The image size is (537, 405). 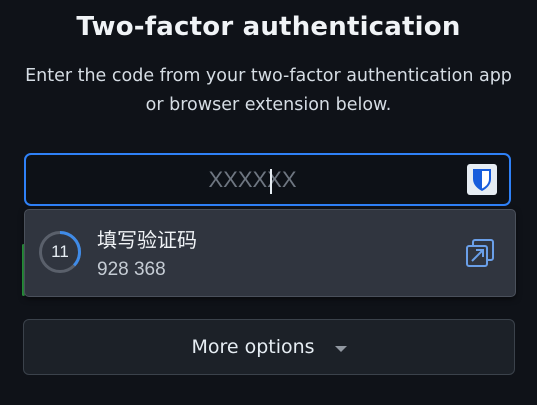 What do you see at coordinates (147, 240) in the screenshot?
I see `suggestion-title: 填写验证码` at bounding box center [147, 240].